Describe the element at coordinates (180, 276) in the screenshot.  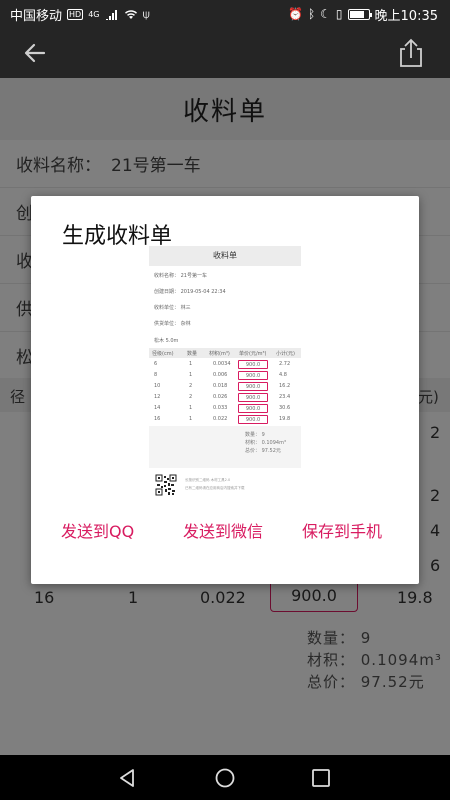
I see `preview-name-line: 收料名称： 21号第一车` at that location.